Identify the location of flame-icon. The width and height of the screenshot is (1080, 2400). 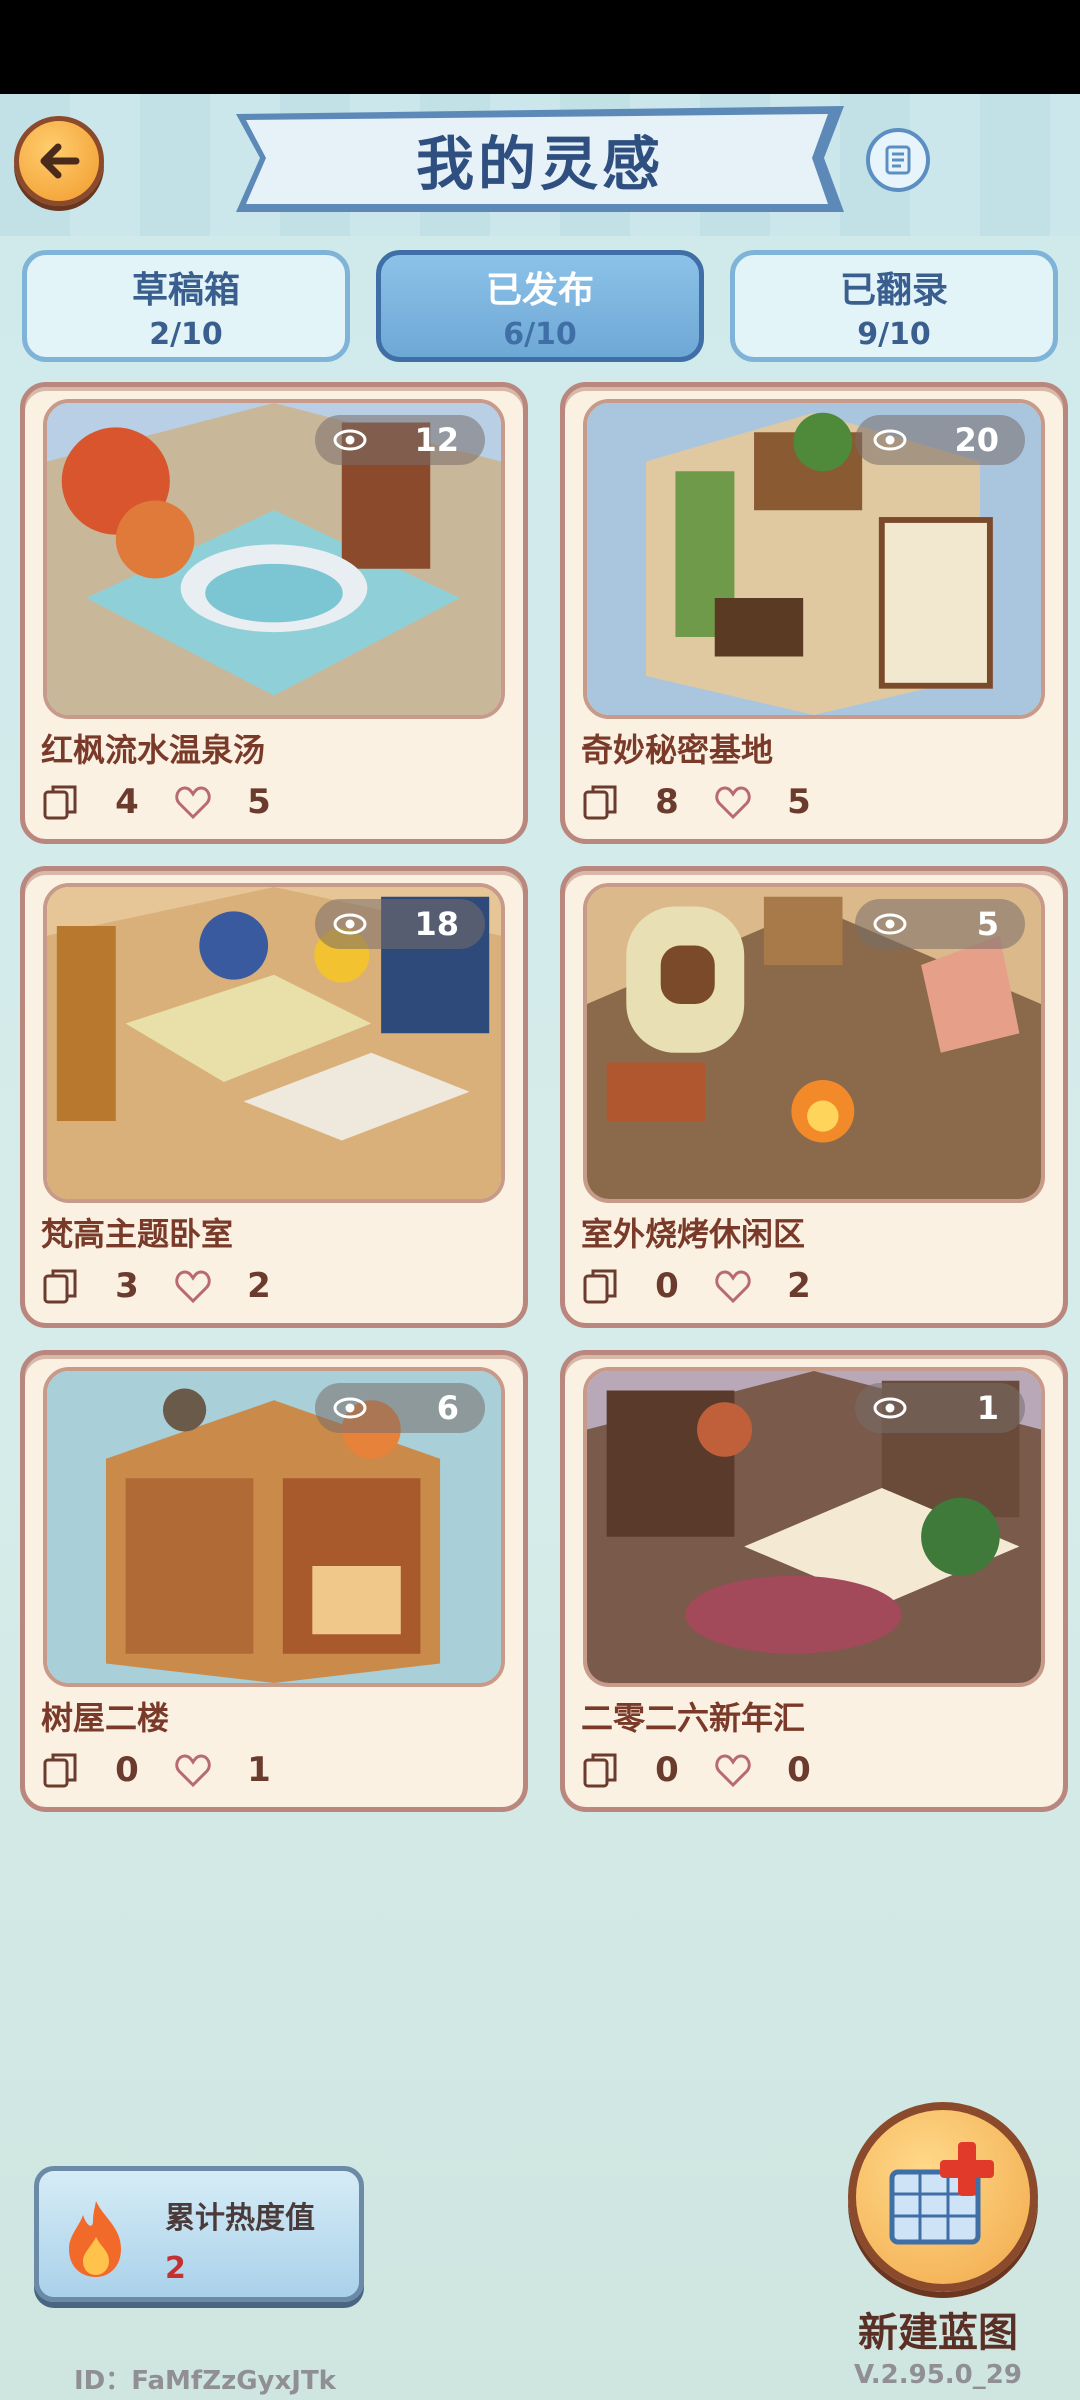
(95, 2239).